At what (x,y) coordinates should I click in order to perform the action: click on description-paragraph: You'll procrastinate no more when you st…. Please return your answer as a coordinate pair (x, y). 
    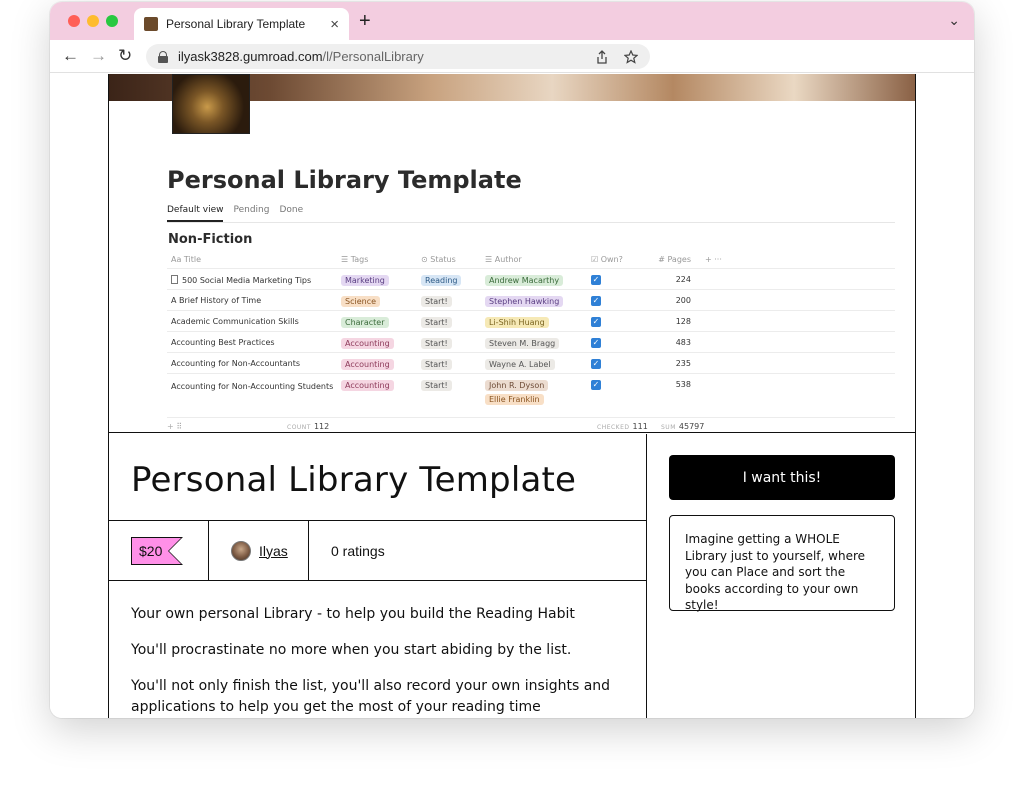
    Looking at the image, I should click on (351, 650).